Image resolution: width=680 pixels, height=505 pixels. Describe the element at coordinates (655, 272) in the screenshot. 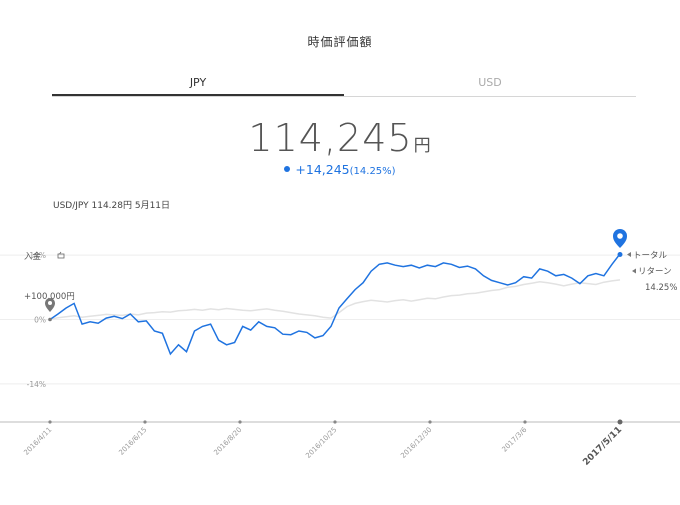

I see `total-return-label-2: リターン` at that location.